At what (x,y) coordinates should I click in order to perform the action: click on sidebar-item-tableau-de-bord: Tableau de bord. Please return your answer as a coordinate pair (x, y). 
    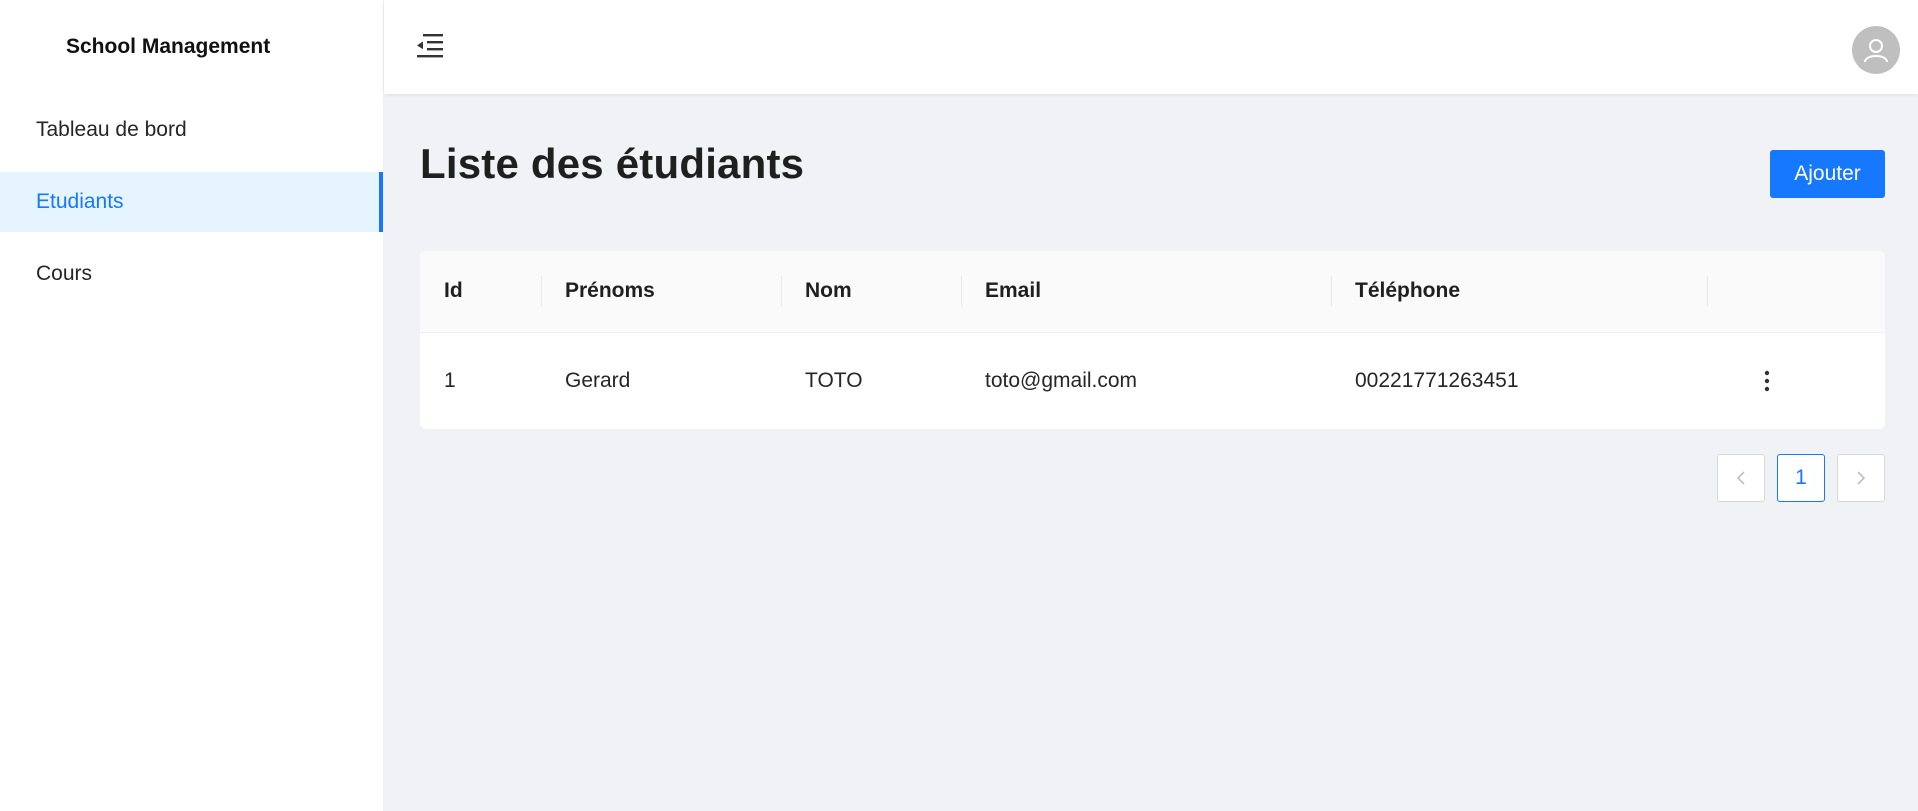
    Looking at the image, I should click on (191, 130).